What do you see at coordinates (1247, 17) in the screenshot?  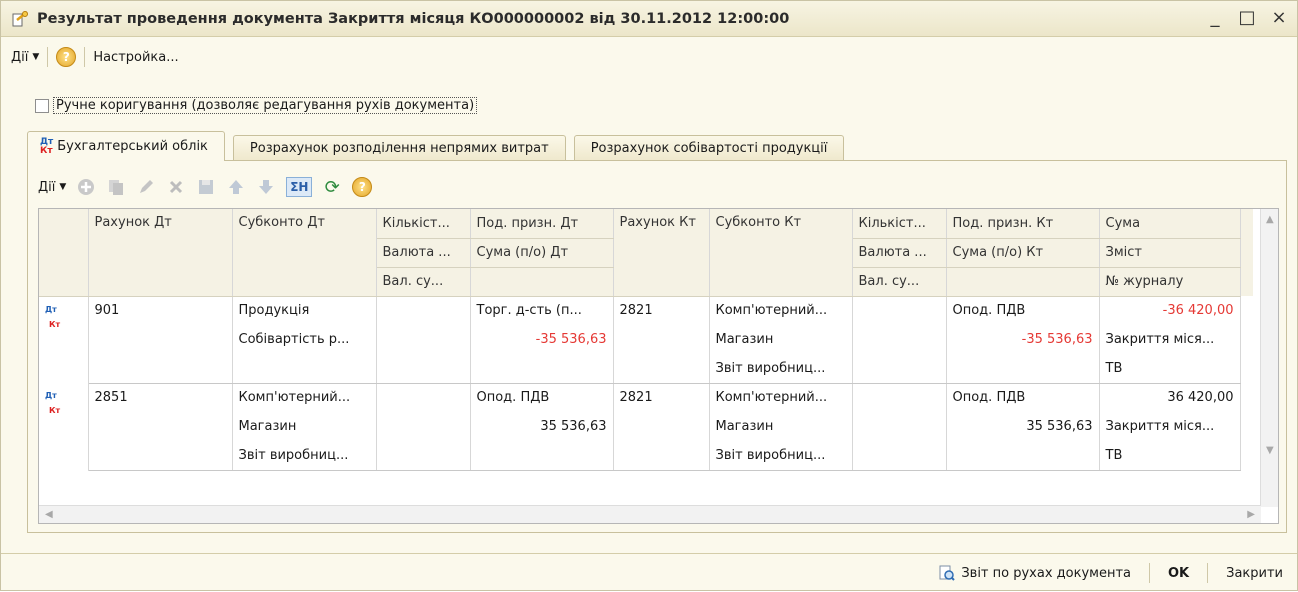 I see `maximize-button: □` at bounding box center [1247, 17].